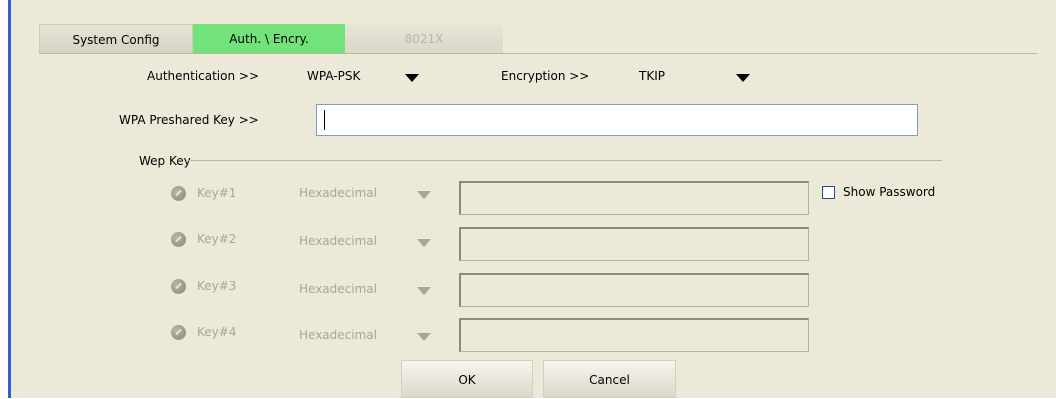  What do you see at coordinates (467, 379) in the screenshot?
I see `ok-button: OK` at bounding box center [467, 379].